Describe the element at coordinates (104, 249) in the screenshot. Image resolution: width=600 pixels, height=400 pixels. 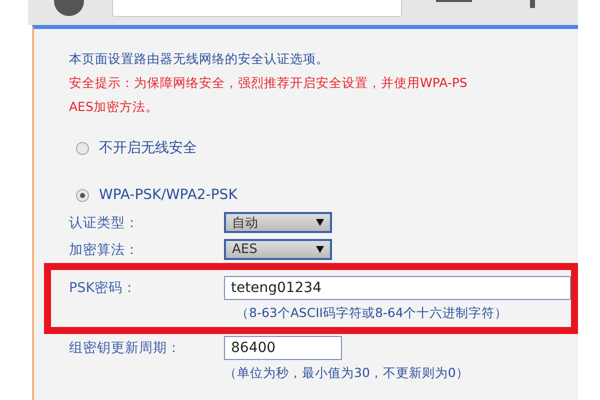
I see `field-label: 加密算法：` at that location.